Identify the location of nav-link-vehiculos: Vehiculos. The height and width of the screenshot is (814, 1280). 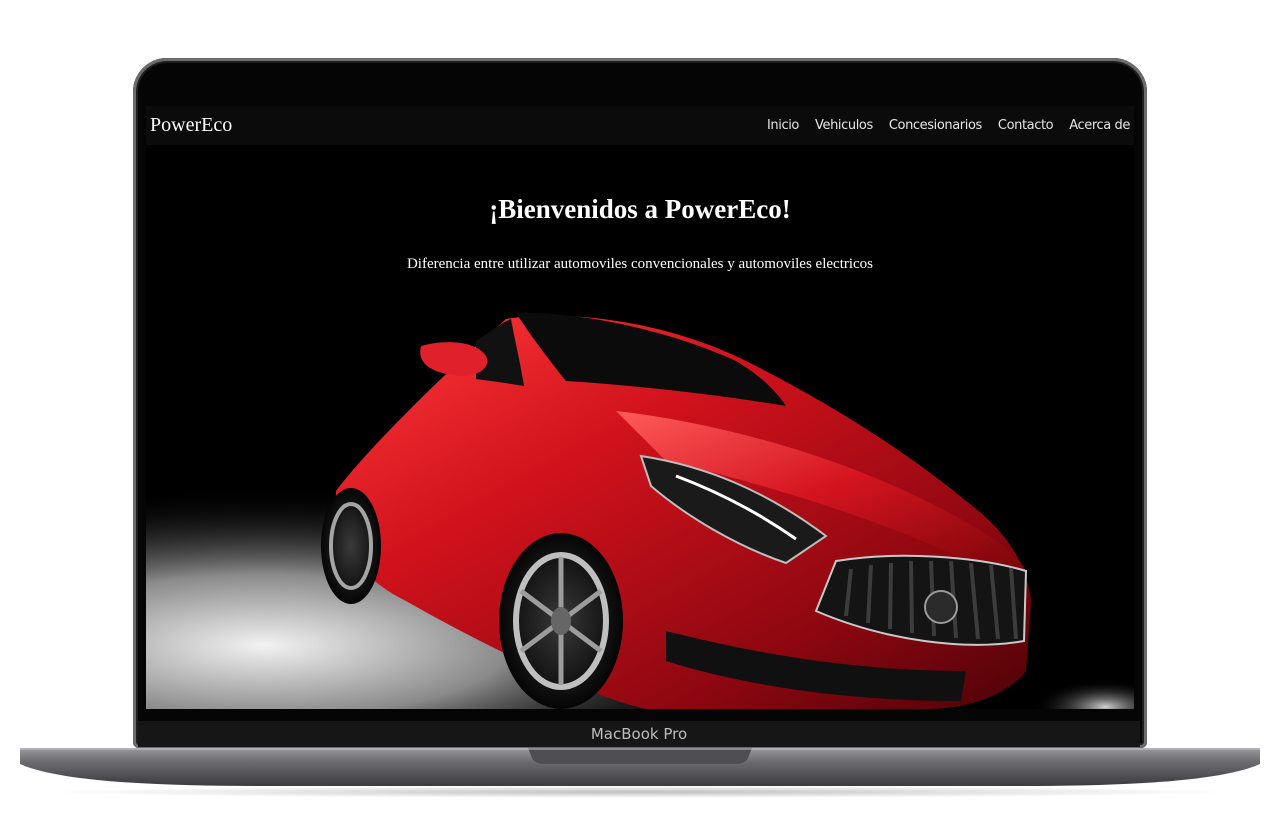
(844, 125).